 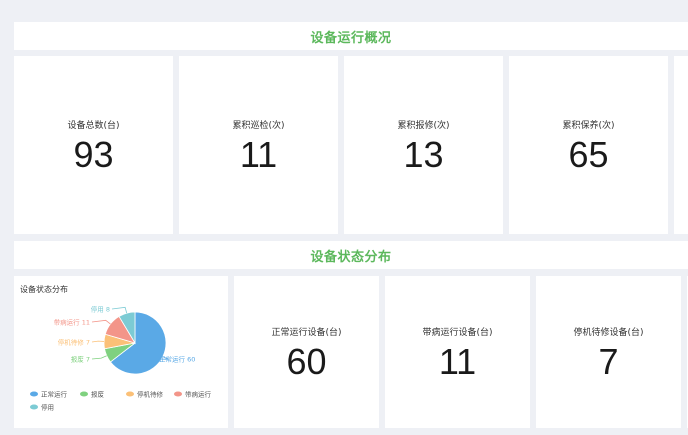 What do you see at coordinates (93, 125) in the screenshot?
I see `card-label: 设备总数(台)` at bounding box center [93, 125].